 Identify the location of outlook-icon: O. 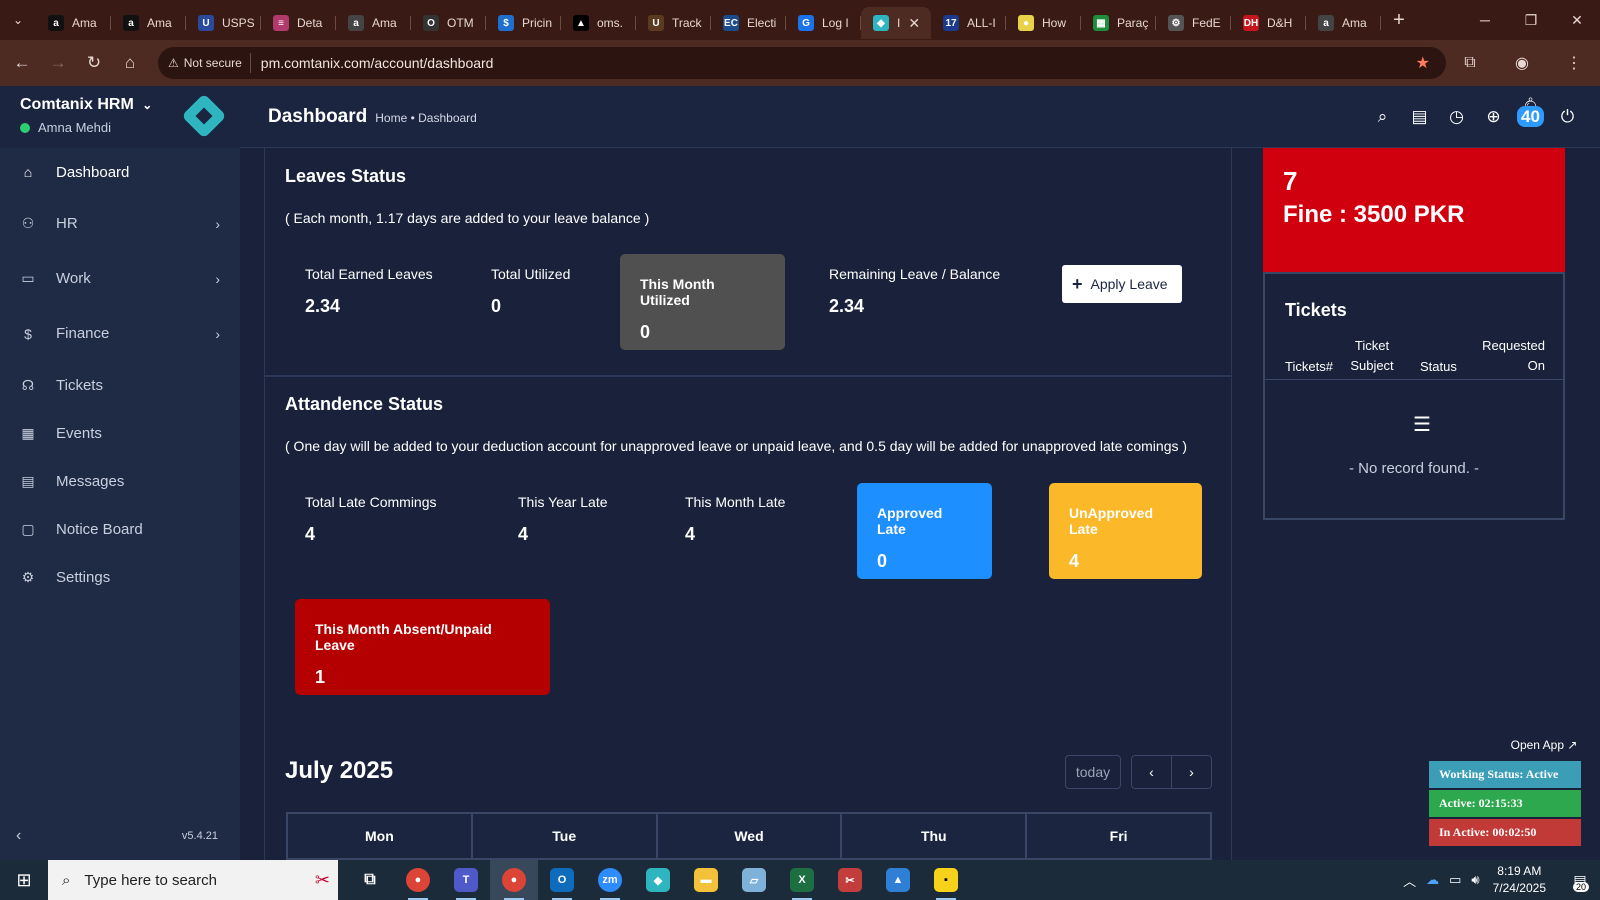
(562, 880).